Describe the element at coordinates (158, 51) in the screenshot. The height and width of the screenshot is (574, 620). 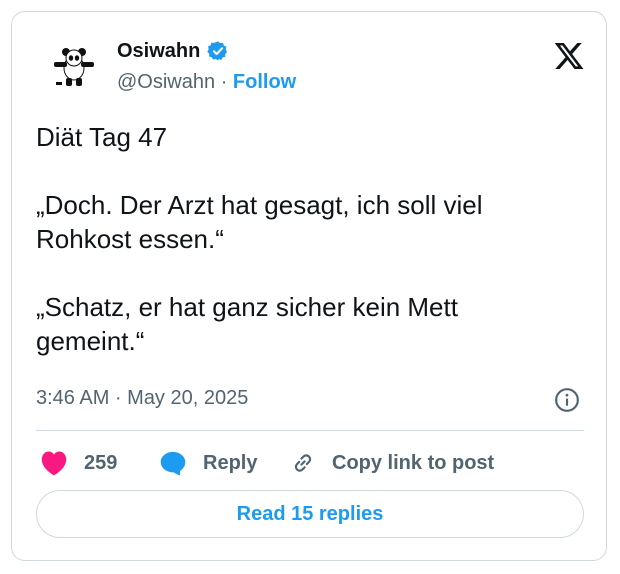
I see `author-name: Osiwahn` at that location.